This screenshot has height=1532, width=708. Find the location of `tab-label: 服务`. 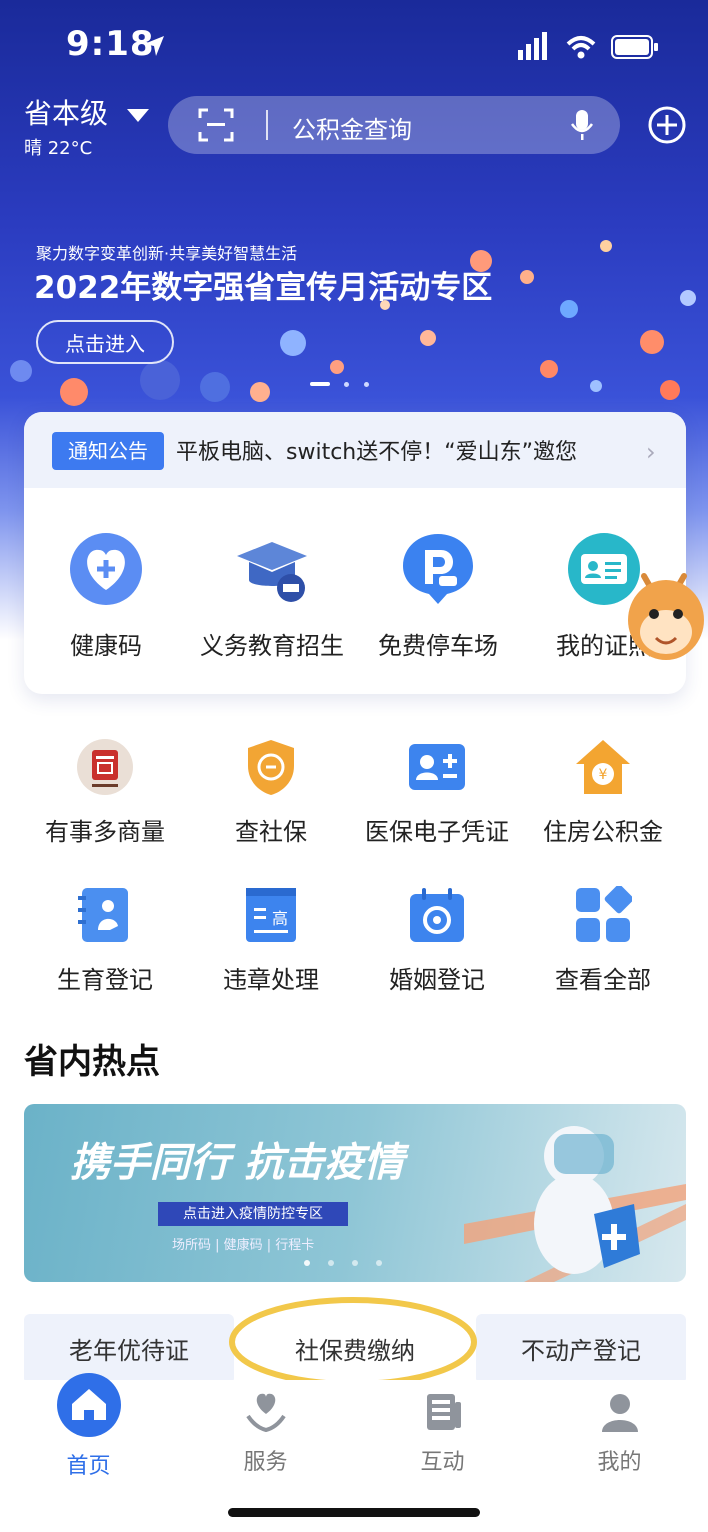

tab-label: 服务 is located at coordinates (265, 1462).